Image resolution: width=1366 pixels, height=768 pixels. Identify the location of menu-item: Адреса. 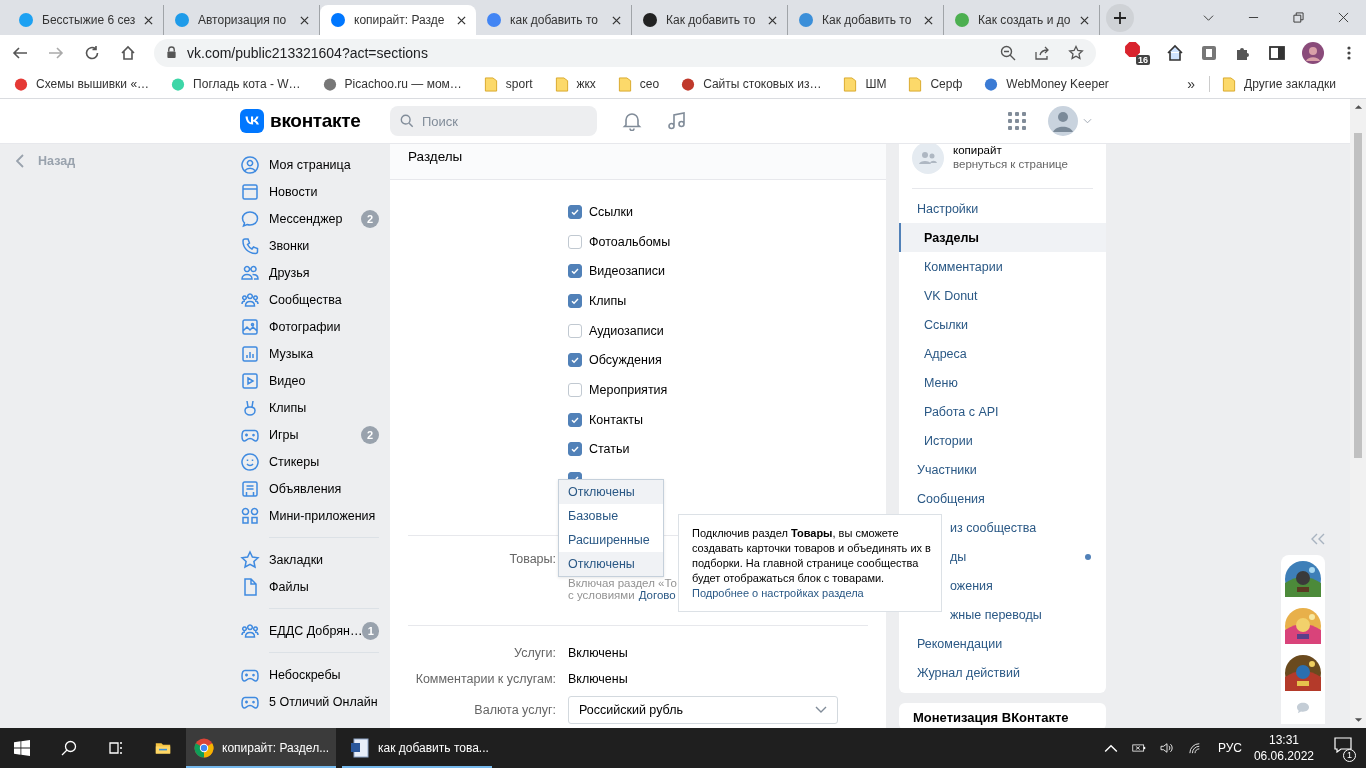
(945, 353).